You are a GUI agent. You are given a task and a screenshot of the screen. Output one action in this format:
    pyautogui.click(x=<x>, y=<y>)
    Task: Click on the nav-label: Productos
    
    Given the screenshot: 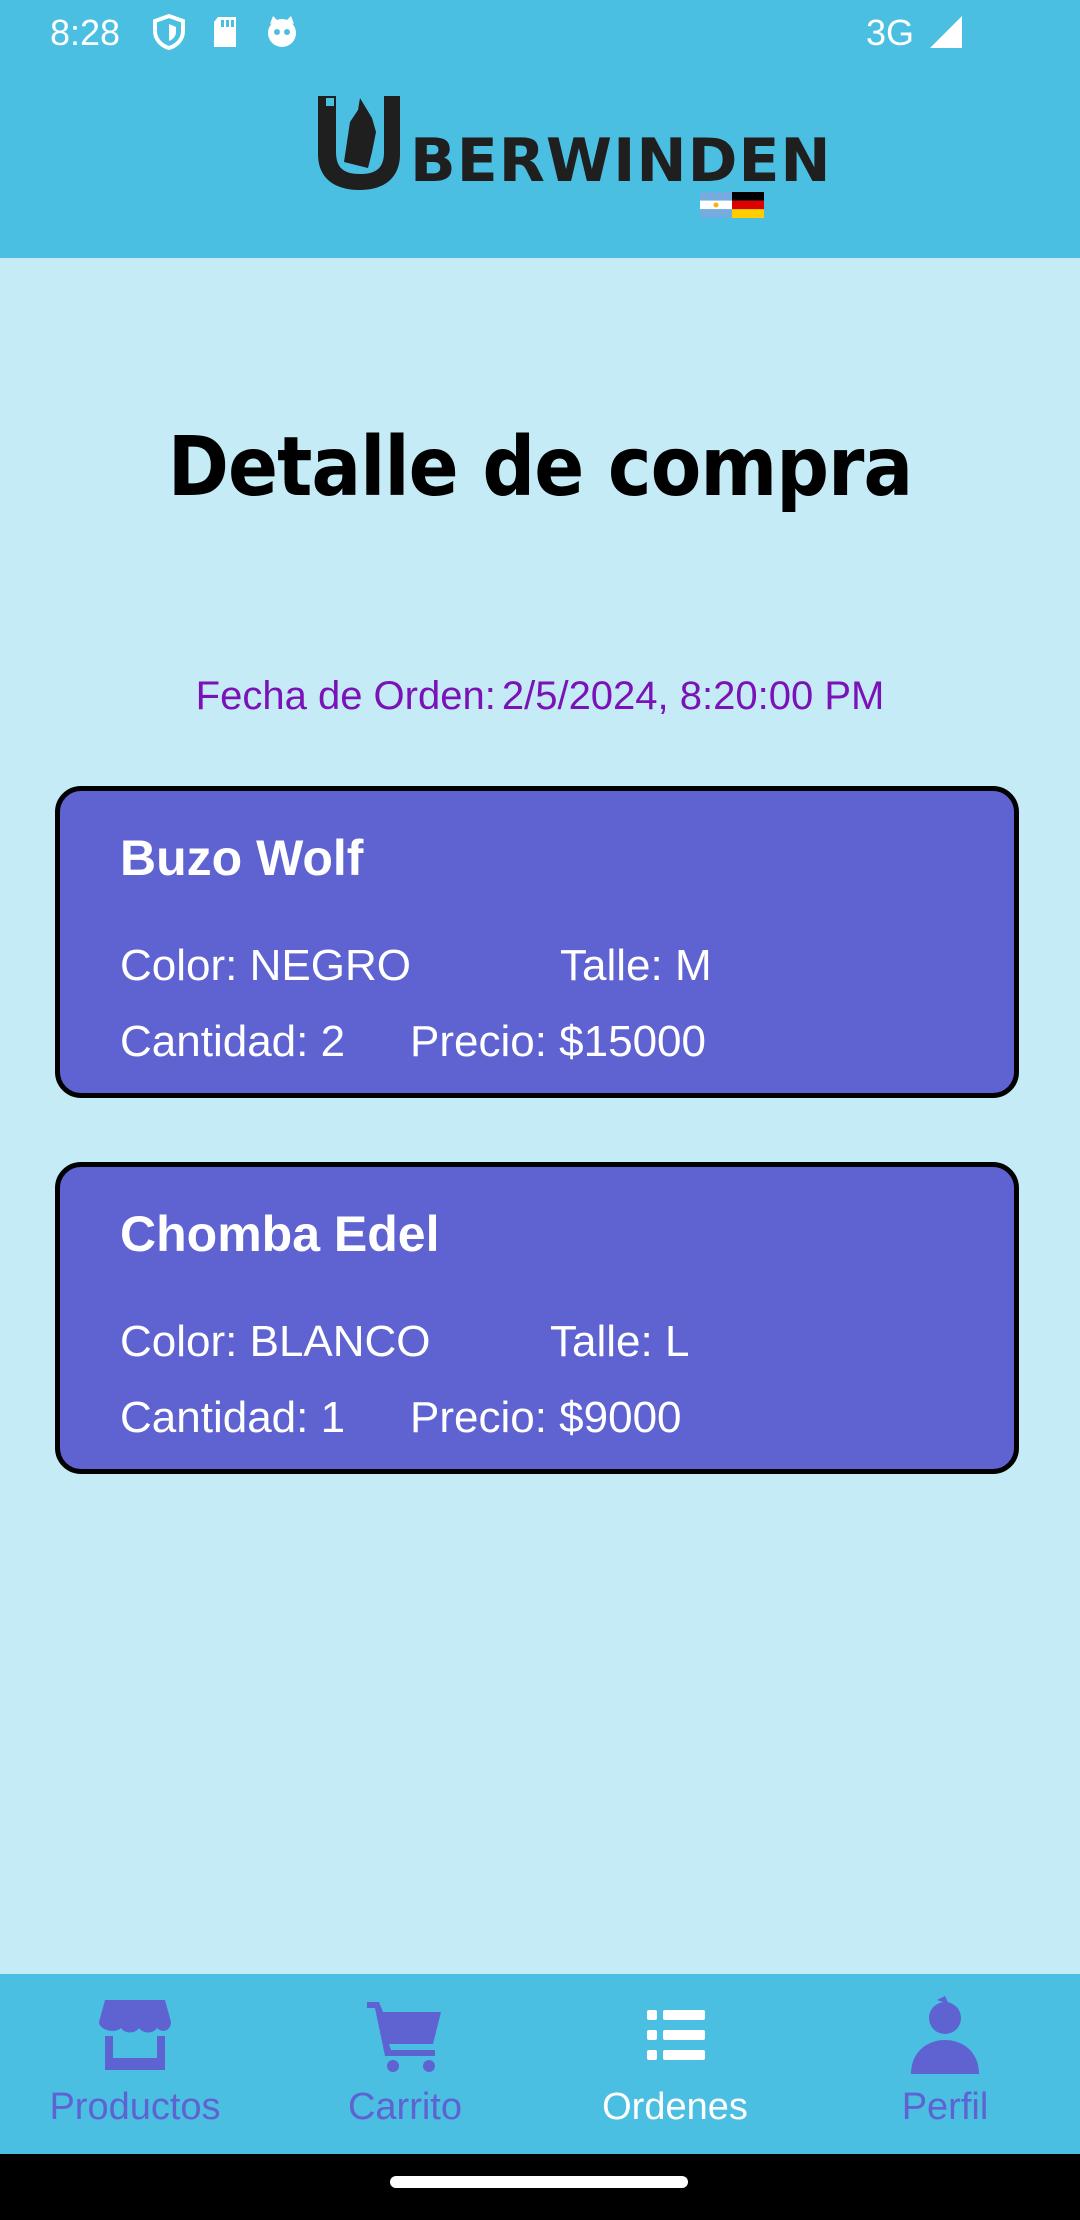 What is the action you would take?
    pyautogui.click(x=135, y=2107)
    